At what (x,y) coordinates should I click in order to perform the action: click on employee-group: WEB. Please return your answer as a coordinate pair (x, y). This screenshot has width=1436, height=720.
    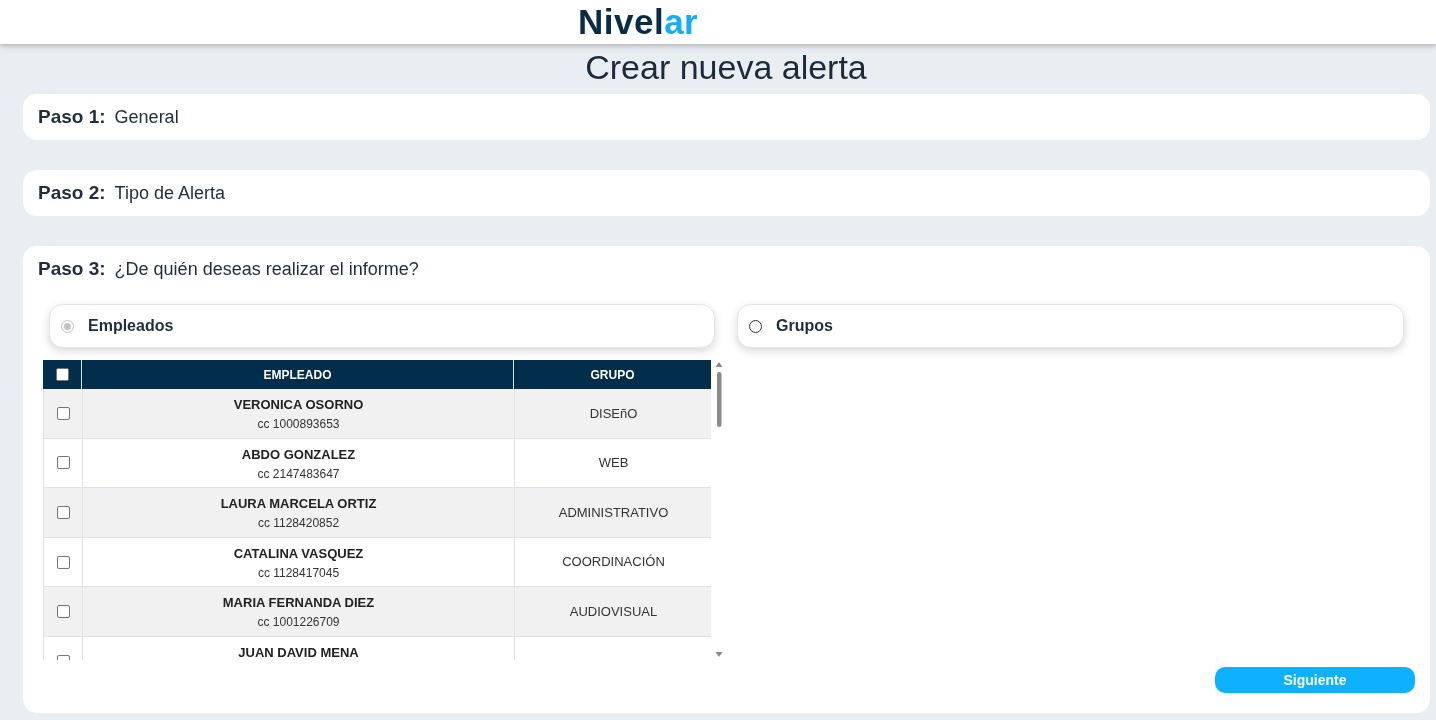
    Looking at the image, I should click on (613, 463).